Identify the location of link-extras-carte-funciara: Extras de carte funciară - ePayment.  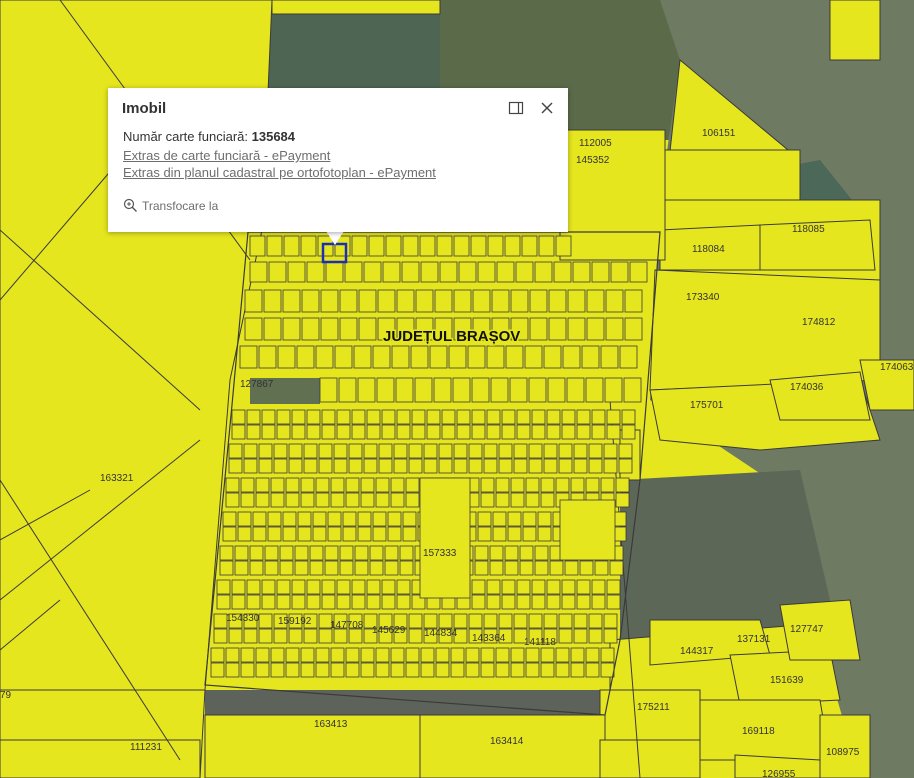
(226, 155).